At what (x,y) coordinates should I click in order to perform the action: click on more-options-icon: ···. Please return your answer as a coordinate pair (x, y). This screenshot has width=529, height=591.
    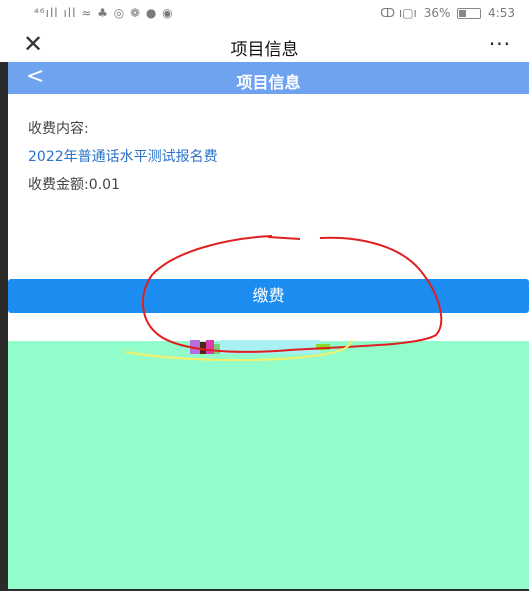
    Looking at the image, I should click on (500, 44).